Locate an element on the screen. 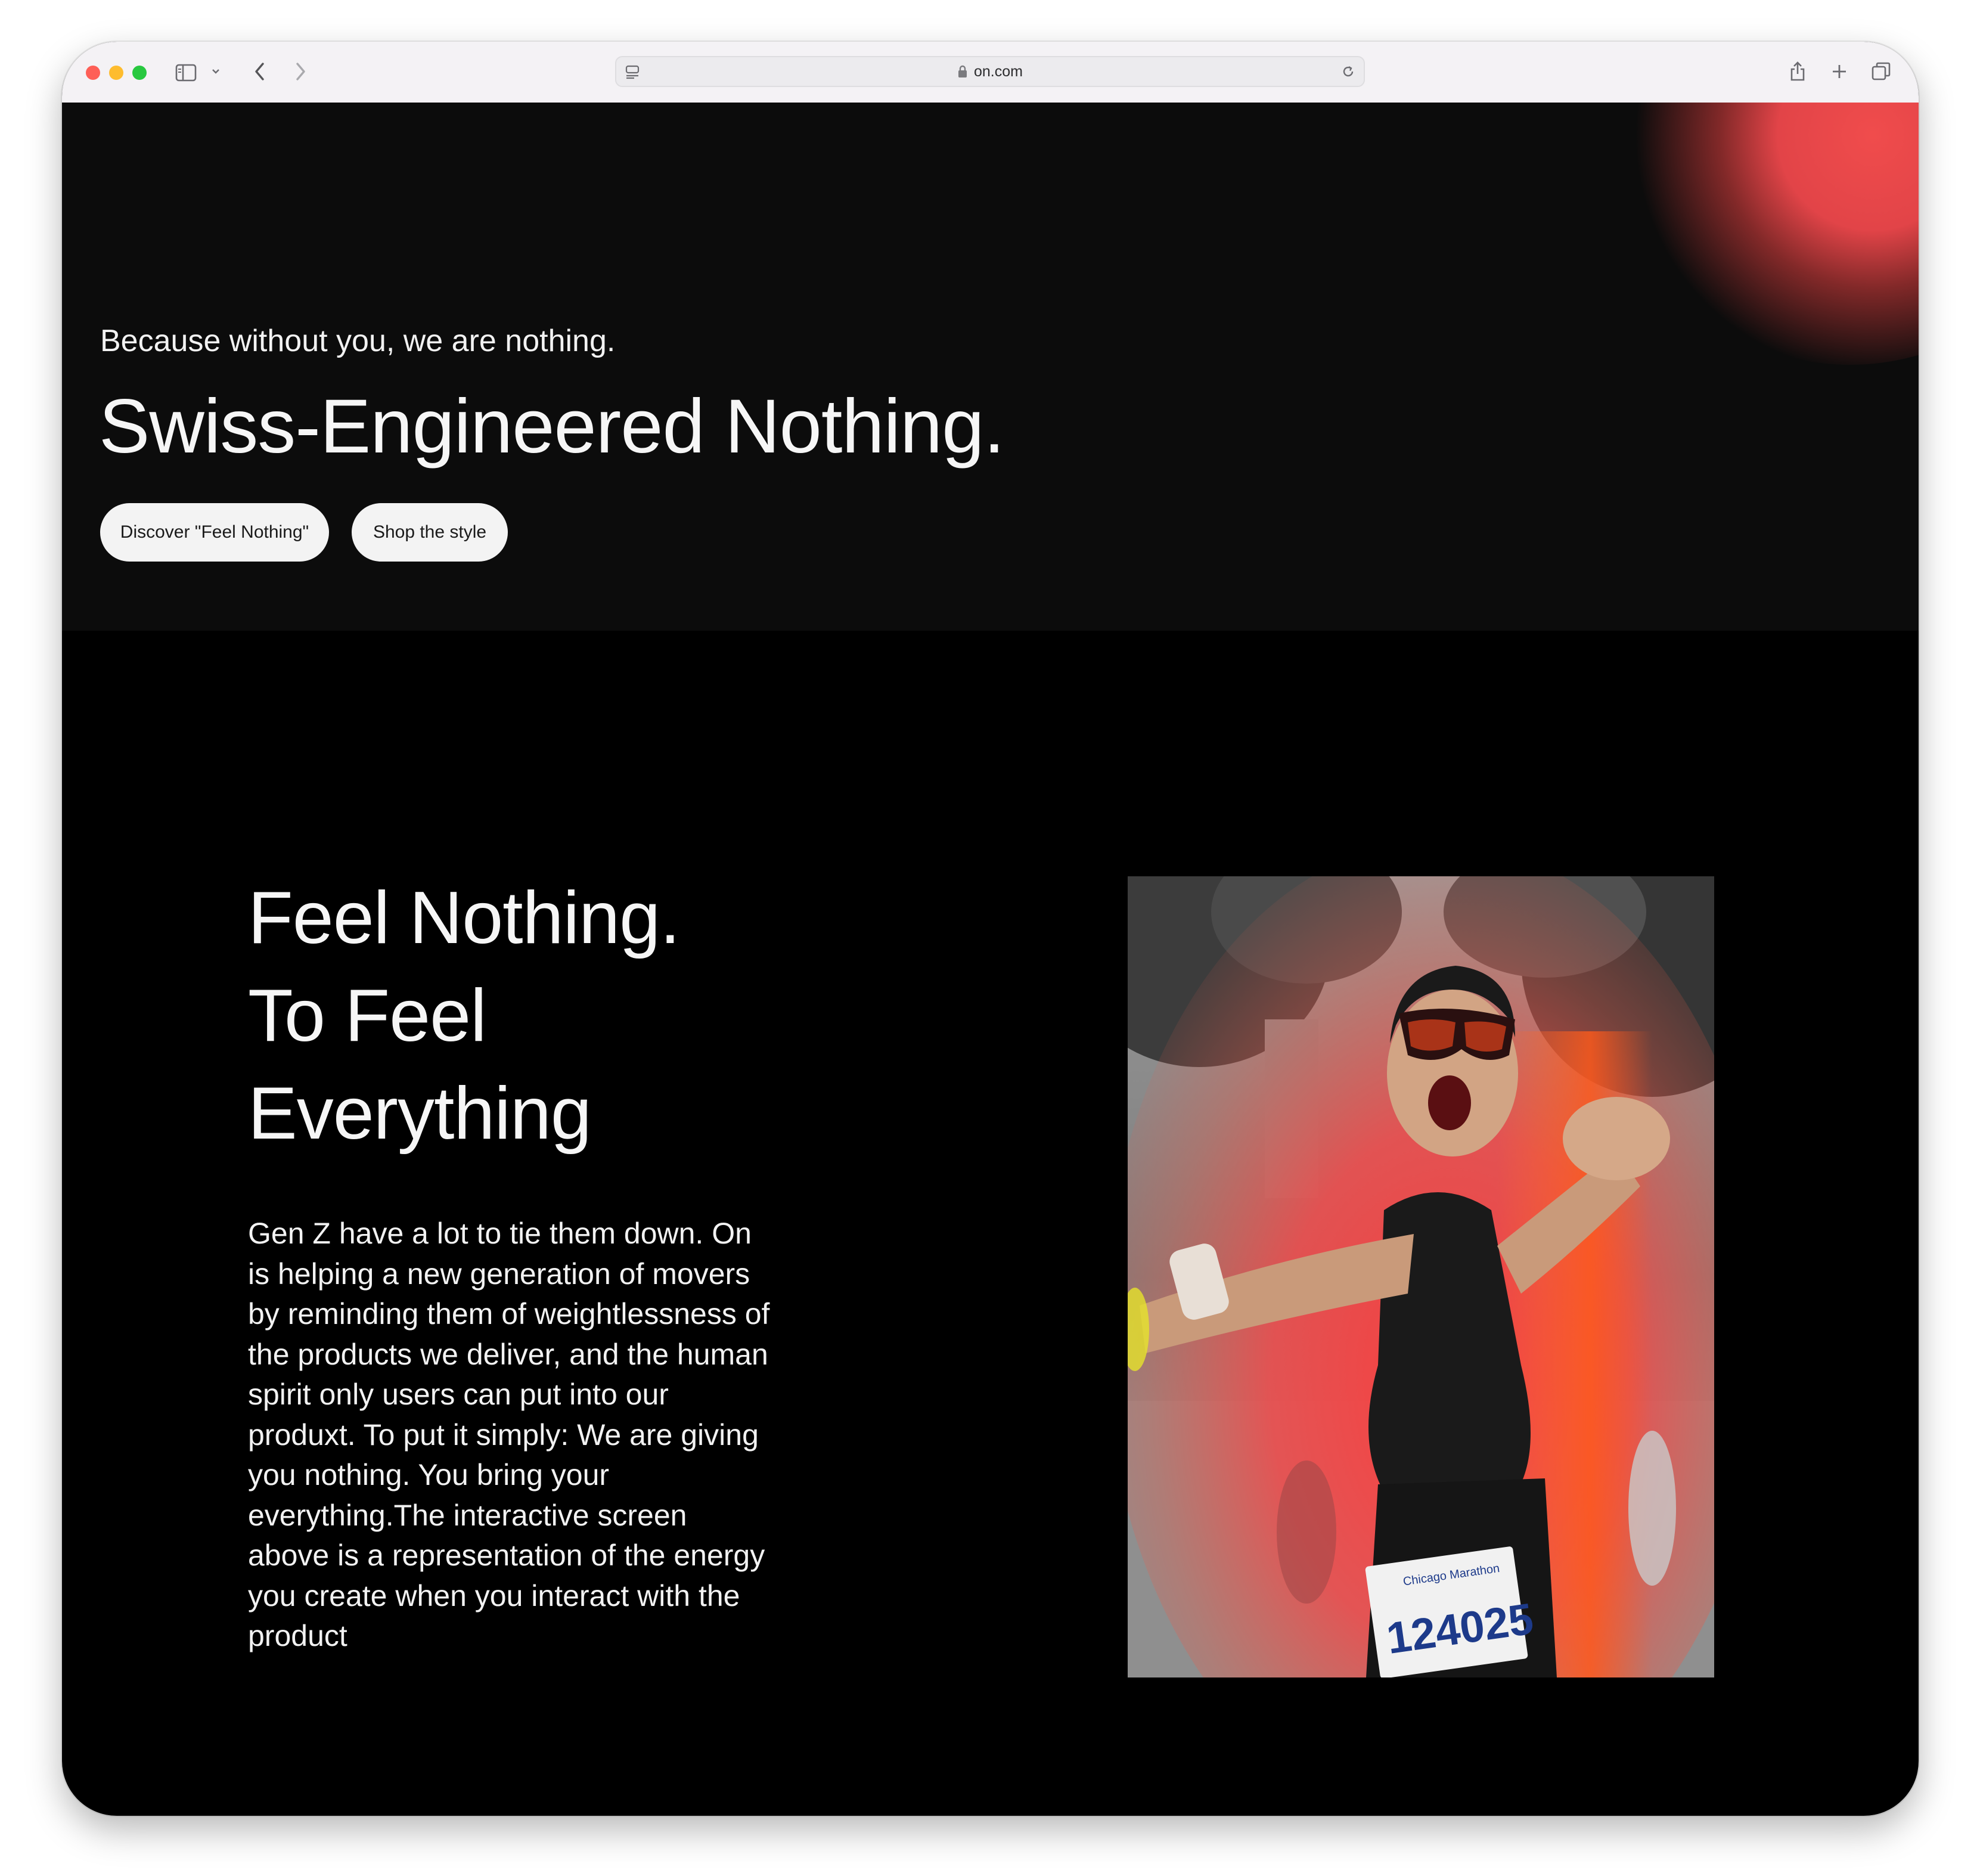 Image resolution: width=1980 pixels, height=1876 pixels. tabs-icon is located at coordinates (1881, 71).